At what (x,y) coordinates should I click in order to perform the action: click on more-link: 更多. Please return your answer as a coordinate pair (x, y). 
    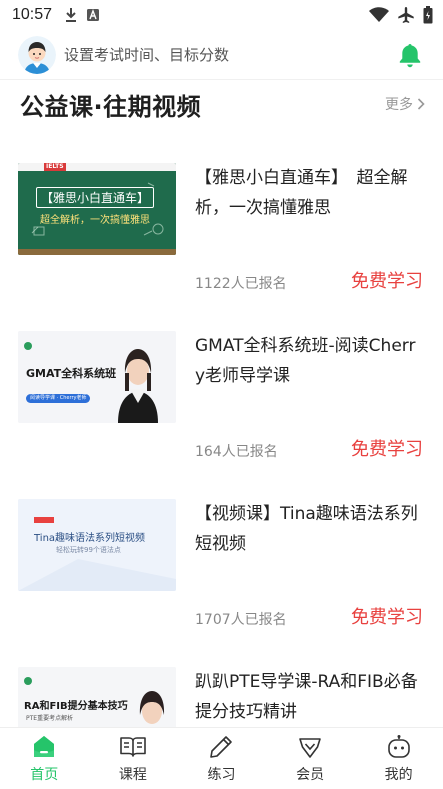
    Looking at the image, I should click on (405, 104).